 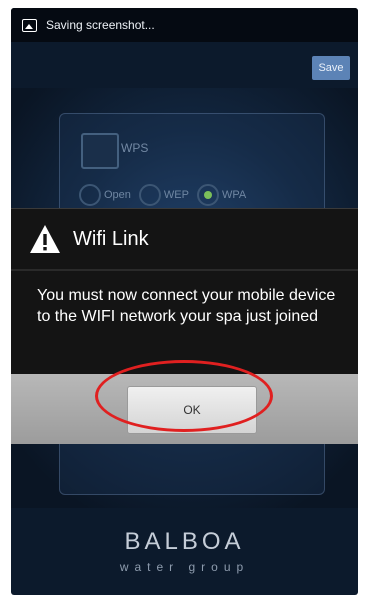 What do you see at coordinates (331, 68) in the screenshot?
I see `save-button: Save` at bounding box center [331, 68].